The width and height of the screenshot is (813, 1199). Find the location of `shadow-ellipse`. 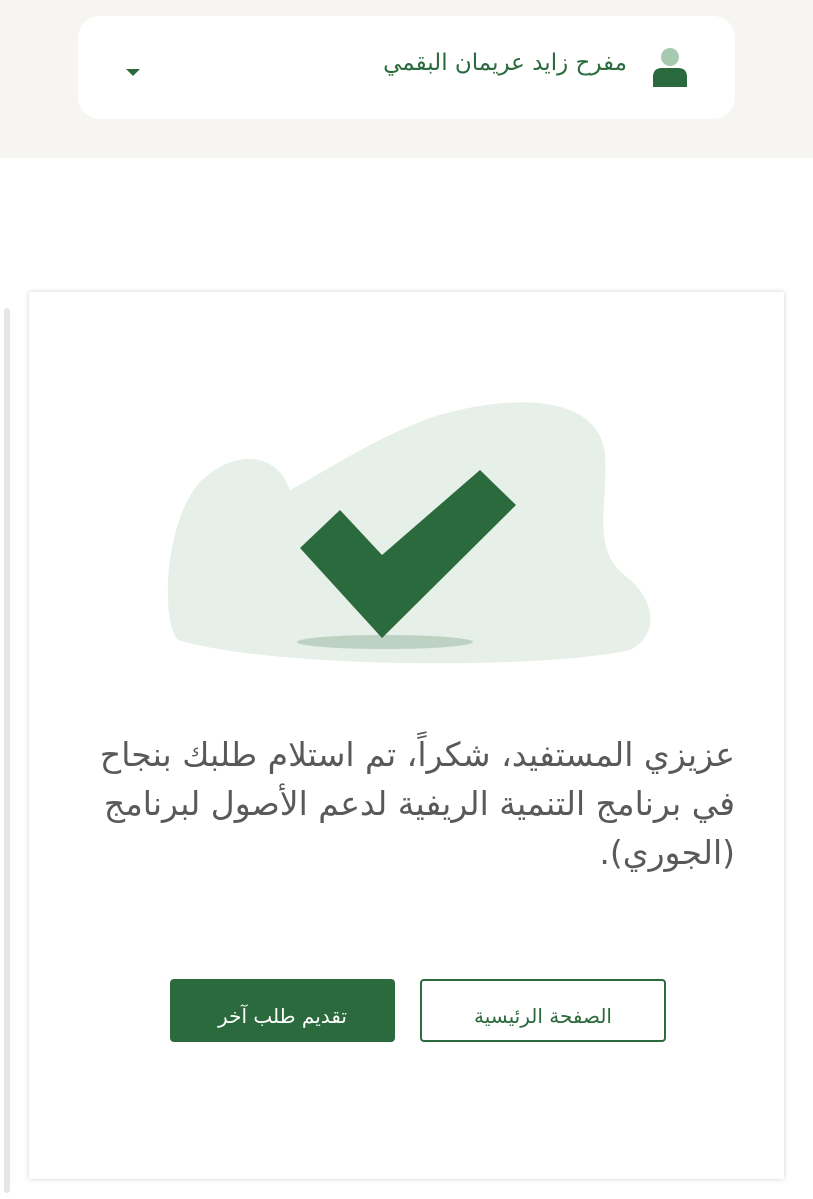

shadow-ellipse is located at coordinates (385, 642).